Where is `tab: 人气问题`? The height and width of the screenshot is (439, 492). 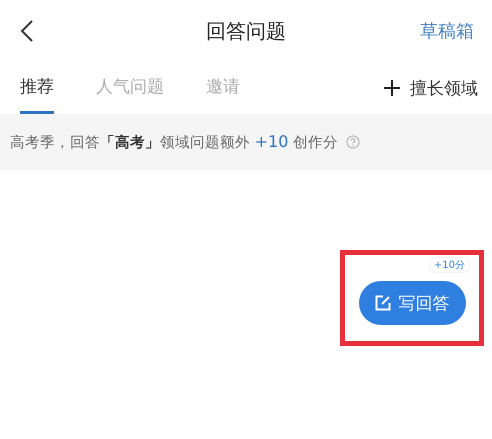 tab: 人气问题 is located at coordinates (130, 88).